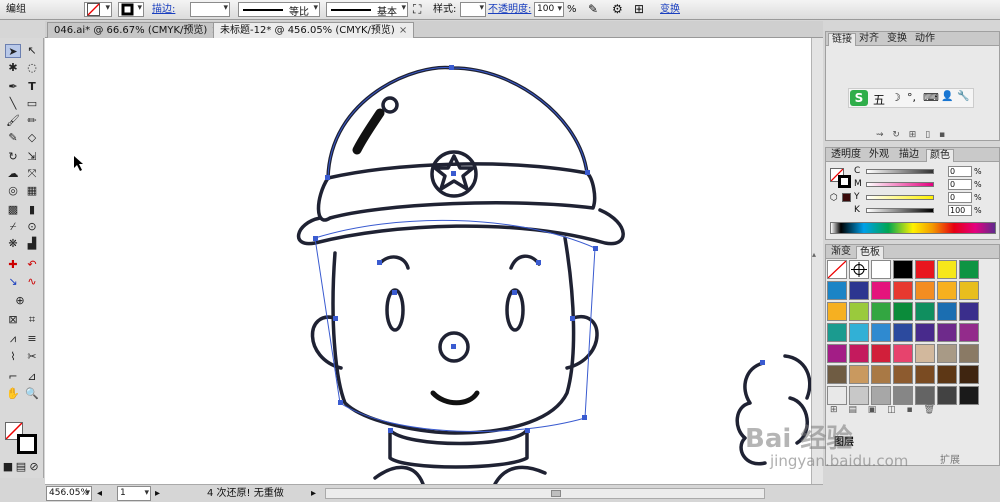  I want to click on slider-c: C 0%, so click(918, 171).